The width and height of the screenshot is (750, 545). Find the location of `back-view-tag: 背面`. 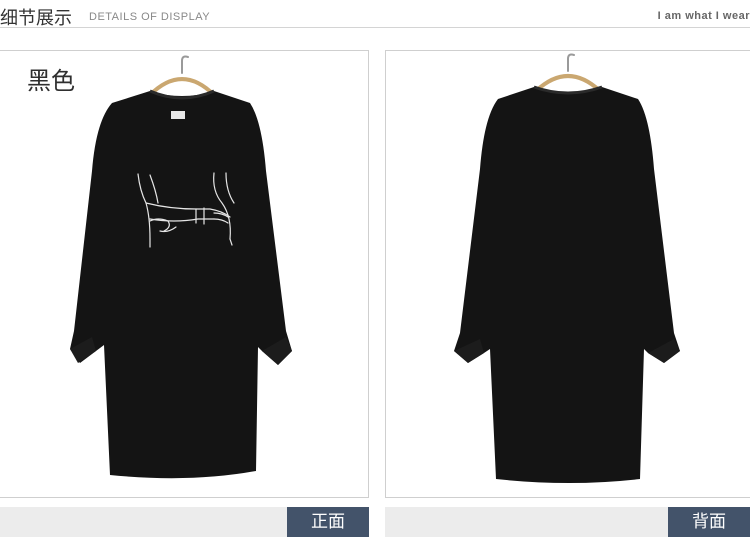

back-view-tag: 背面 is located at coordinates (709, 522).